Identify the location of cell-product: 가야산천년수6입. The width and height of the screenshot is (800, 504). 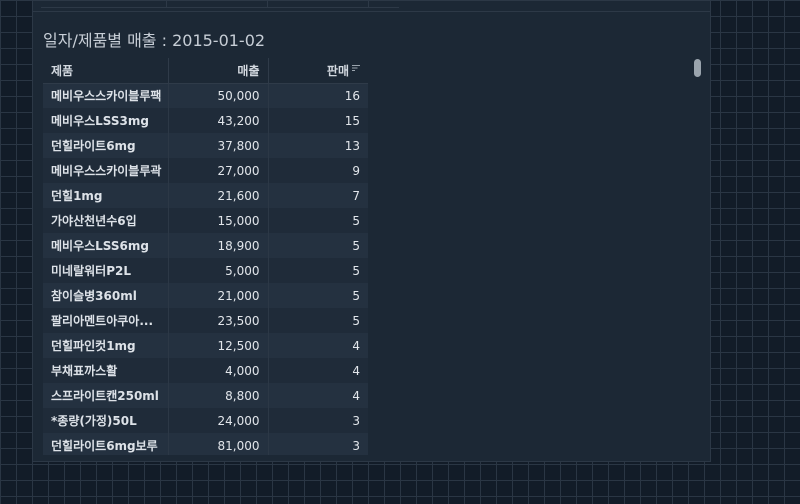
(106, 220).